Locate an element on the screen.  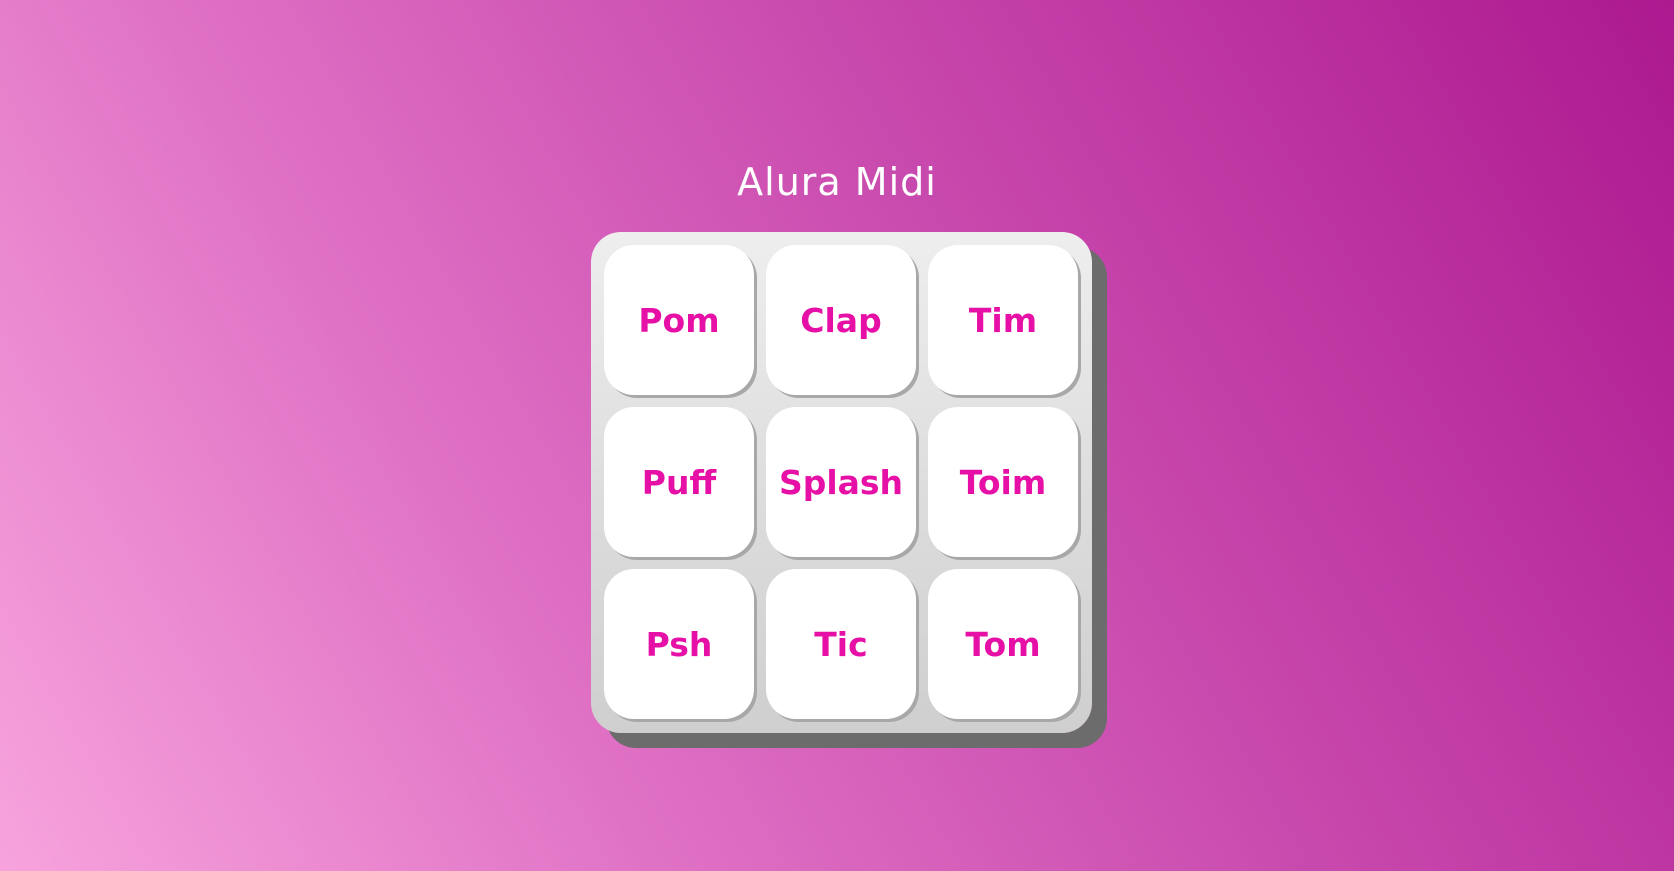
page-title: Alura Midi is located at coordinates (837, 182).